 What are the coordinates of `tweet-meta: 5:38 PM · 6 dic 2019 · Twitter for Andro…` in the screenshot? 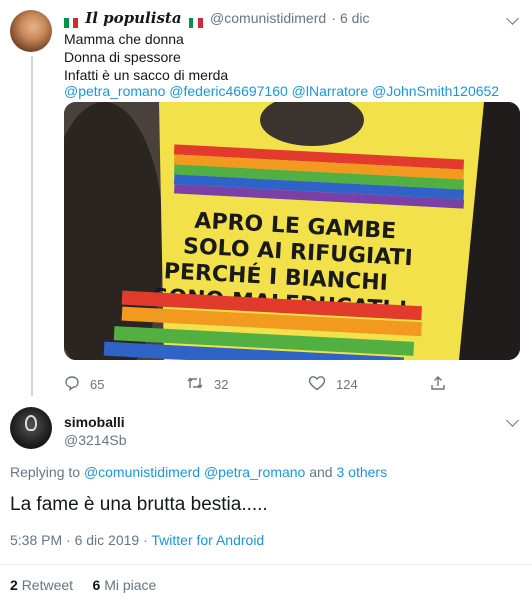 It's located at (137, 540).